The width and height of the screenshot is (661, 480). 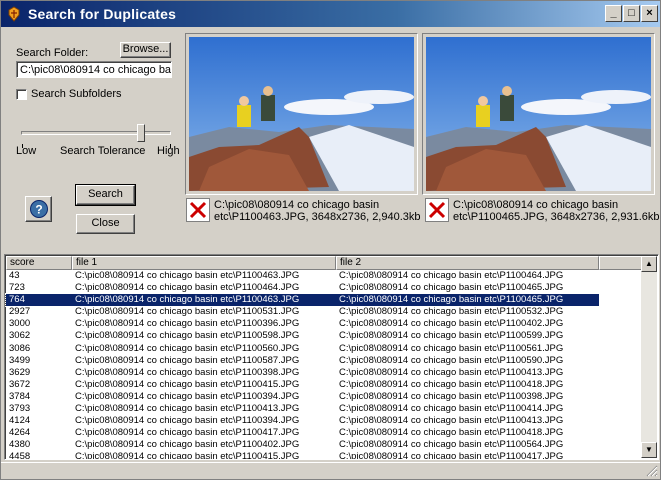 I want to click on tolerance-label: Search Tolerance, so click(x=103, y=151).